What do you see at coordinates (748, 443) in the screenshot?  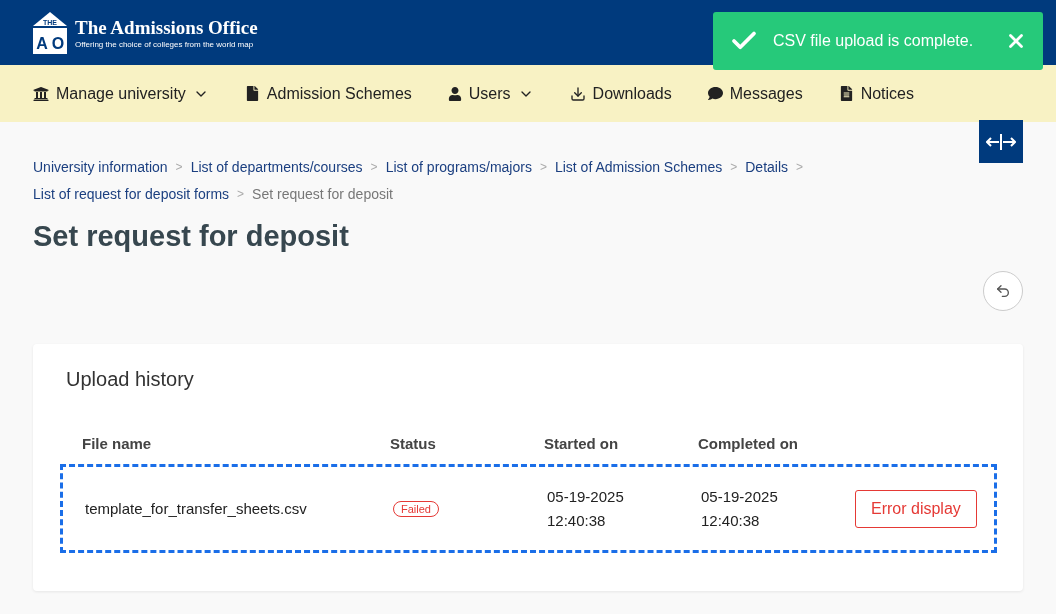 I see `column-header: Completed on` at bounding box center [748, 443].